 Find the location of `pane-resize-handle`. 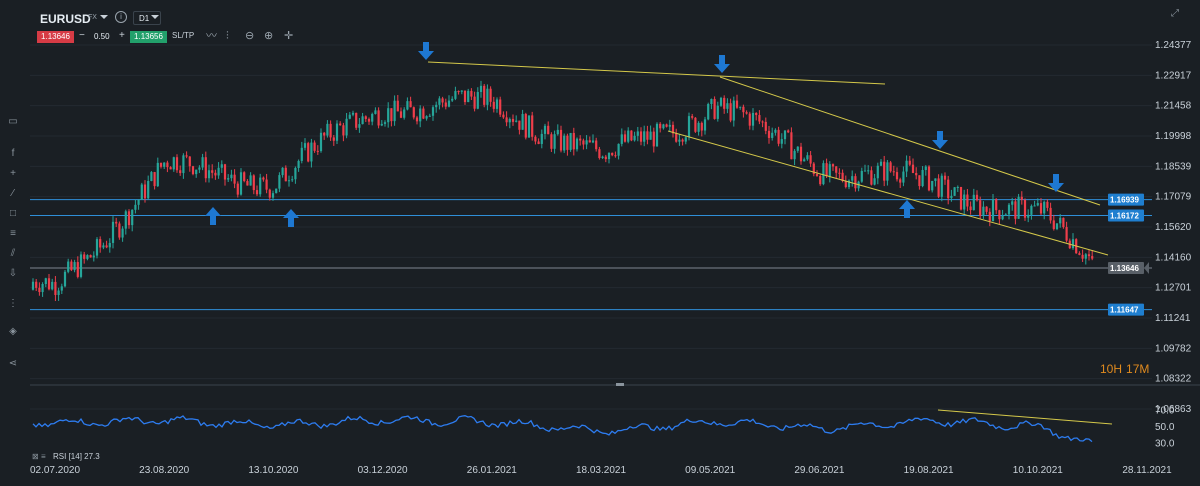

pane-resize-handle is located at coordinates (620, 384).